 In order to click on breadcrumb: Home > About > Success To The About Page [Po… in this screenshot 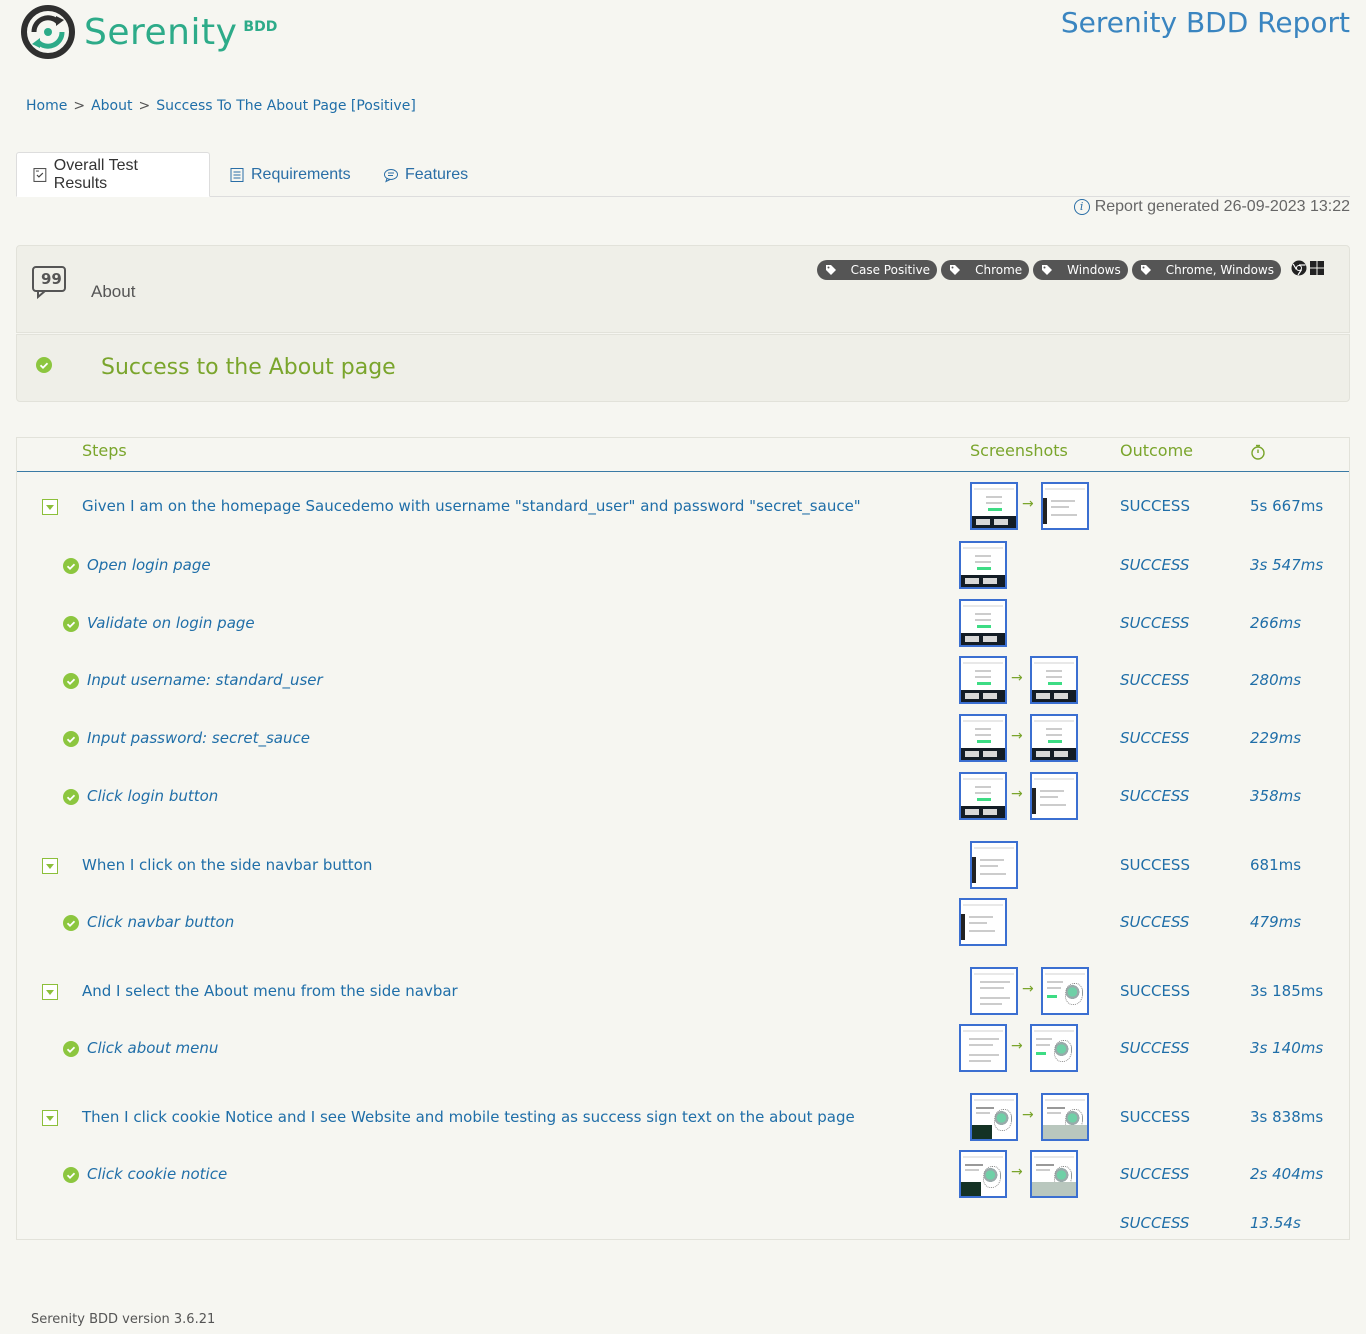, I will do `click(221, 106)`.